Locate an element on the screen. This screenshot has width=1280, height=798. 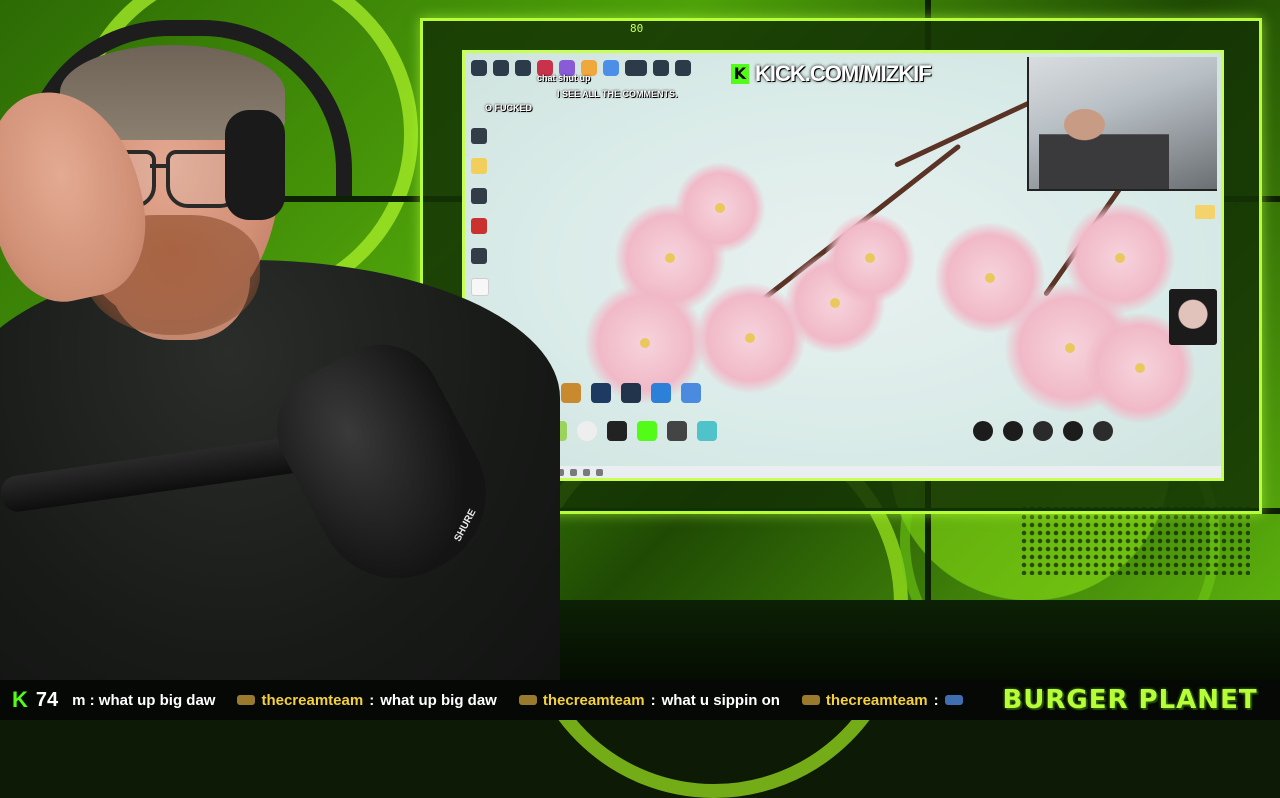
brand-logo: BURGER PLANET is located at coordinates (1130, 700).